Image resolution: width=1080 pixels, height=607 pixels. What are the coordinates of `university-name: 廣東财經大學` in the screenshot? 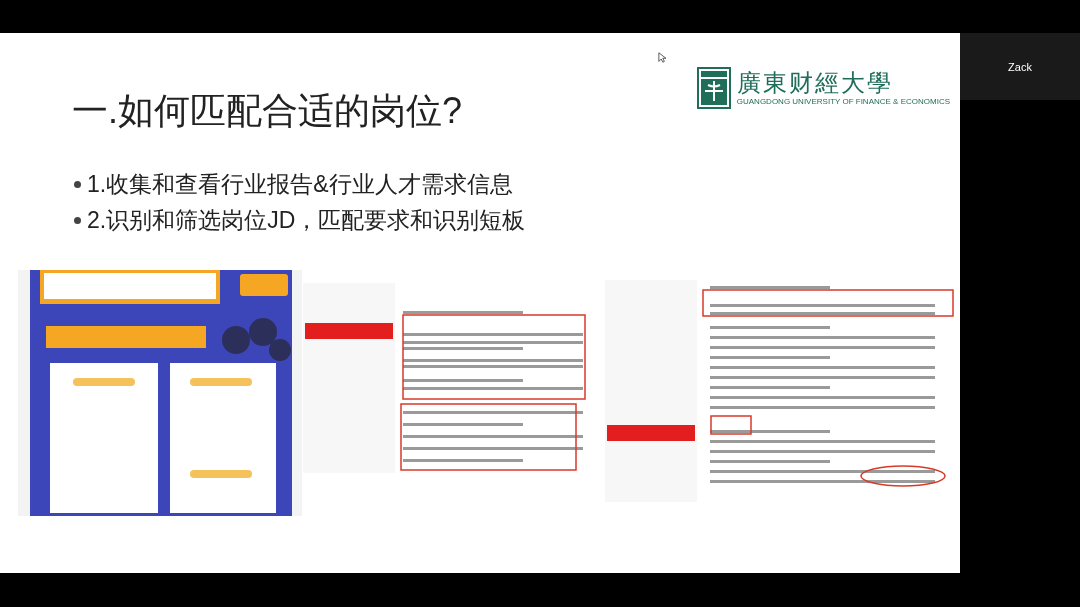 It's located at (815, 83).